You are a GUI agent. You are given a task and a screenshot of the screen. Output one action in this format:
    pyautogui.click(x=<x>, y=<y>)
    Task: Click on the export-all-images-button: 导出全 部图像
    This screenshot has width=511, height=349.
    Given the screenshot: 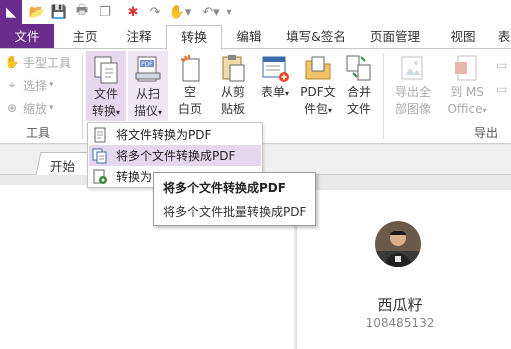 What is the action you would take?
    pyautogui.click(x=413, y=85)
    